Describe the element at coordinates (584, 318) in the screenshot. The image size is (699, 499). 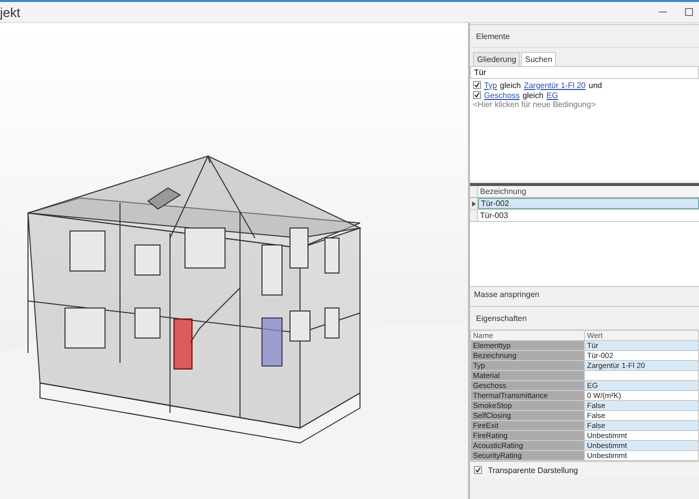
I see `panel-header: Eigenschaften` at that location.